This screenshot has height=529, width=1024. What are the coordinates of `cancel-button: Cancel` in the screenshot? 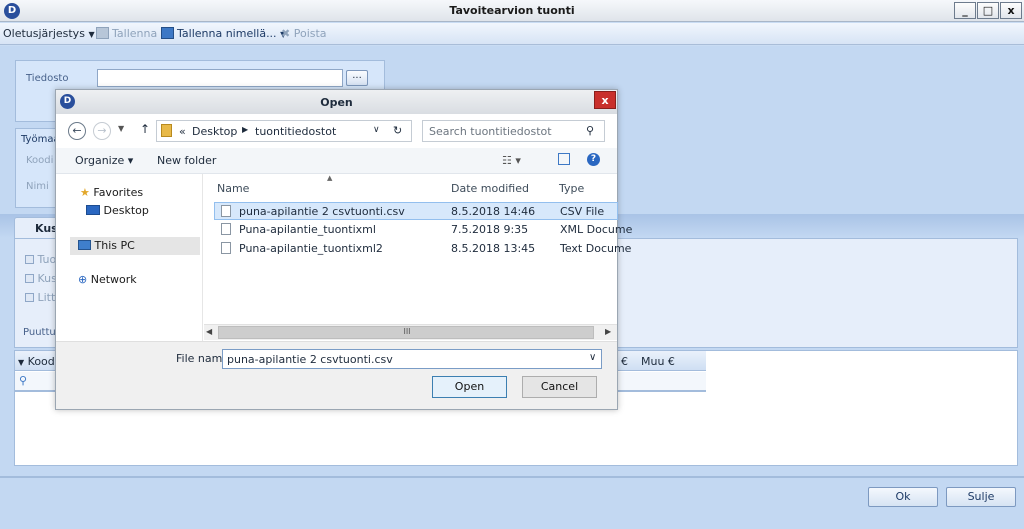 It's located at (559, 387).